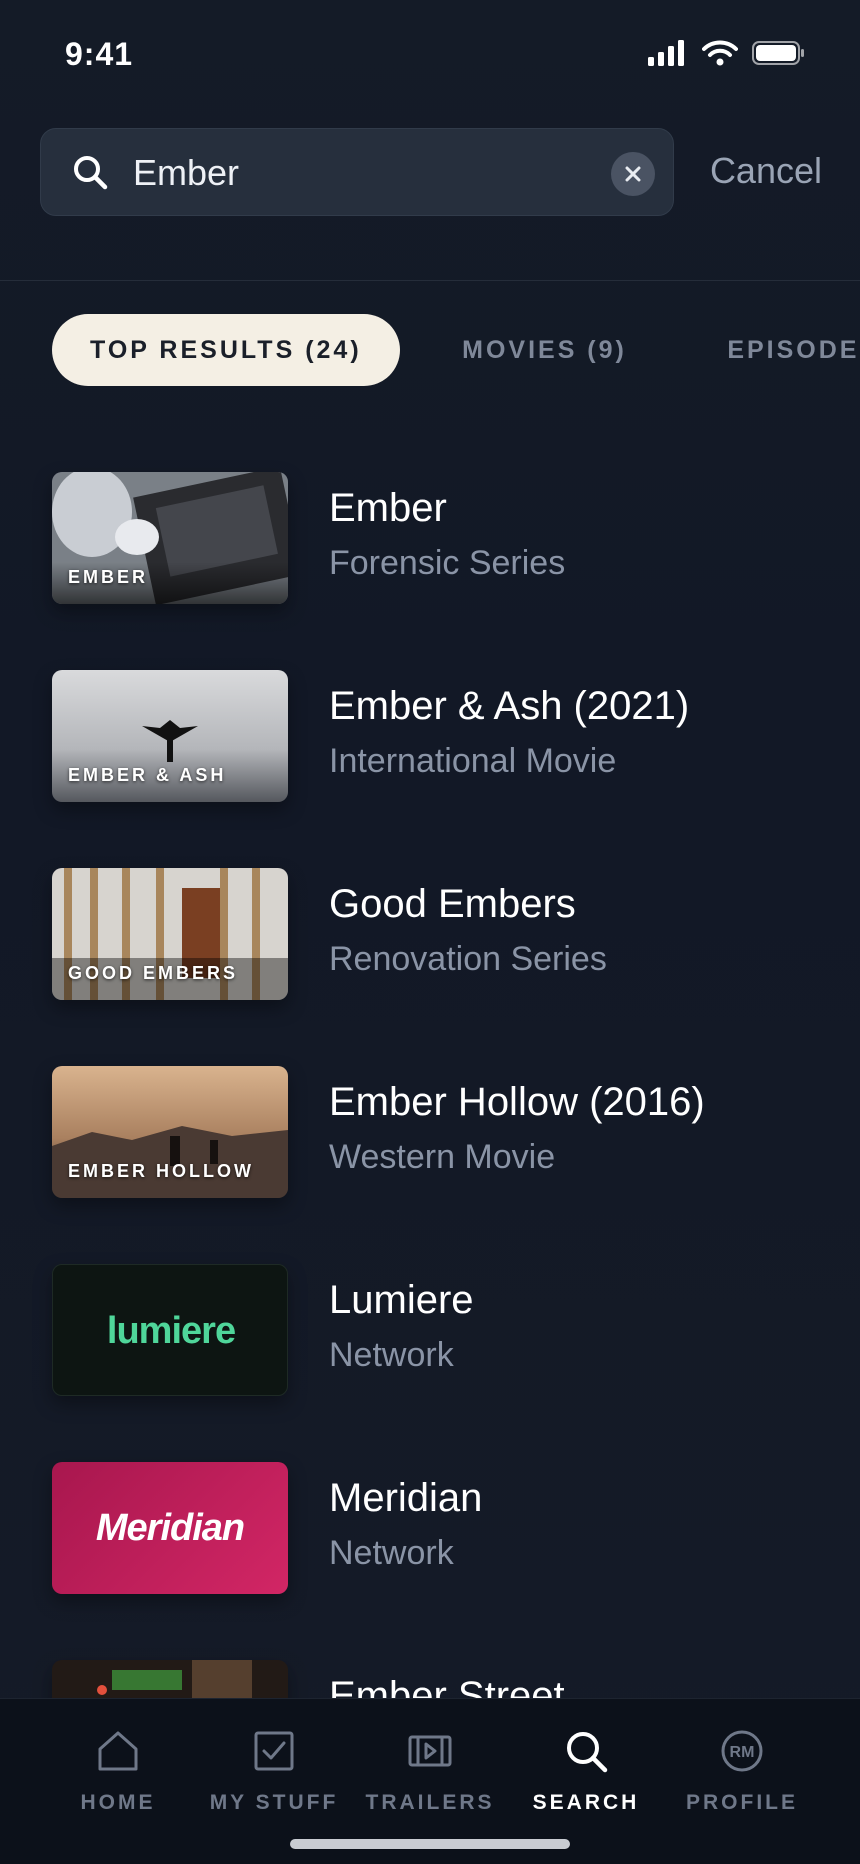  I want to click on search-row: Cancel, so click(431, 173).